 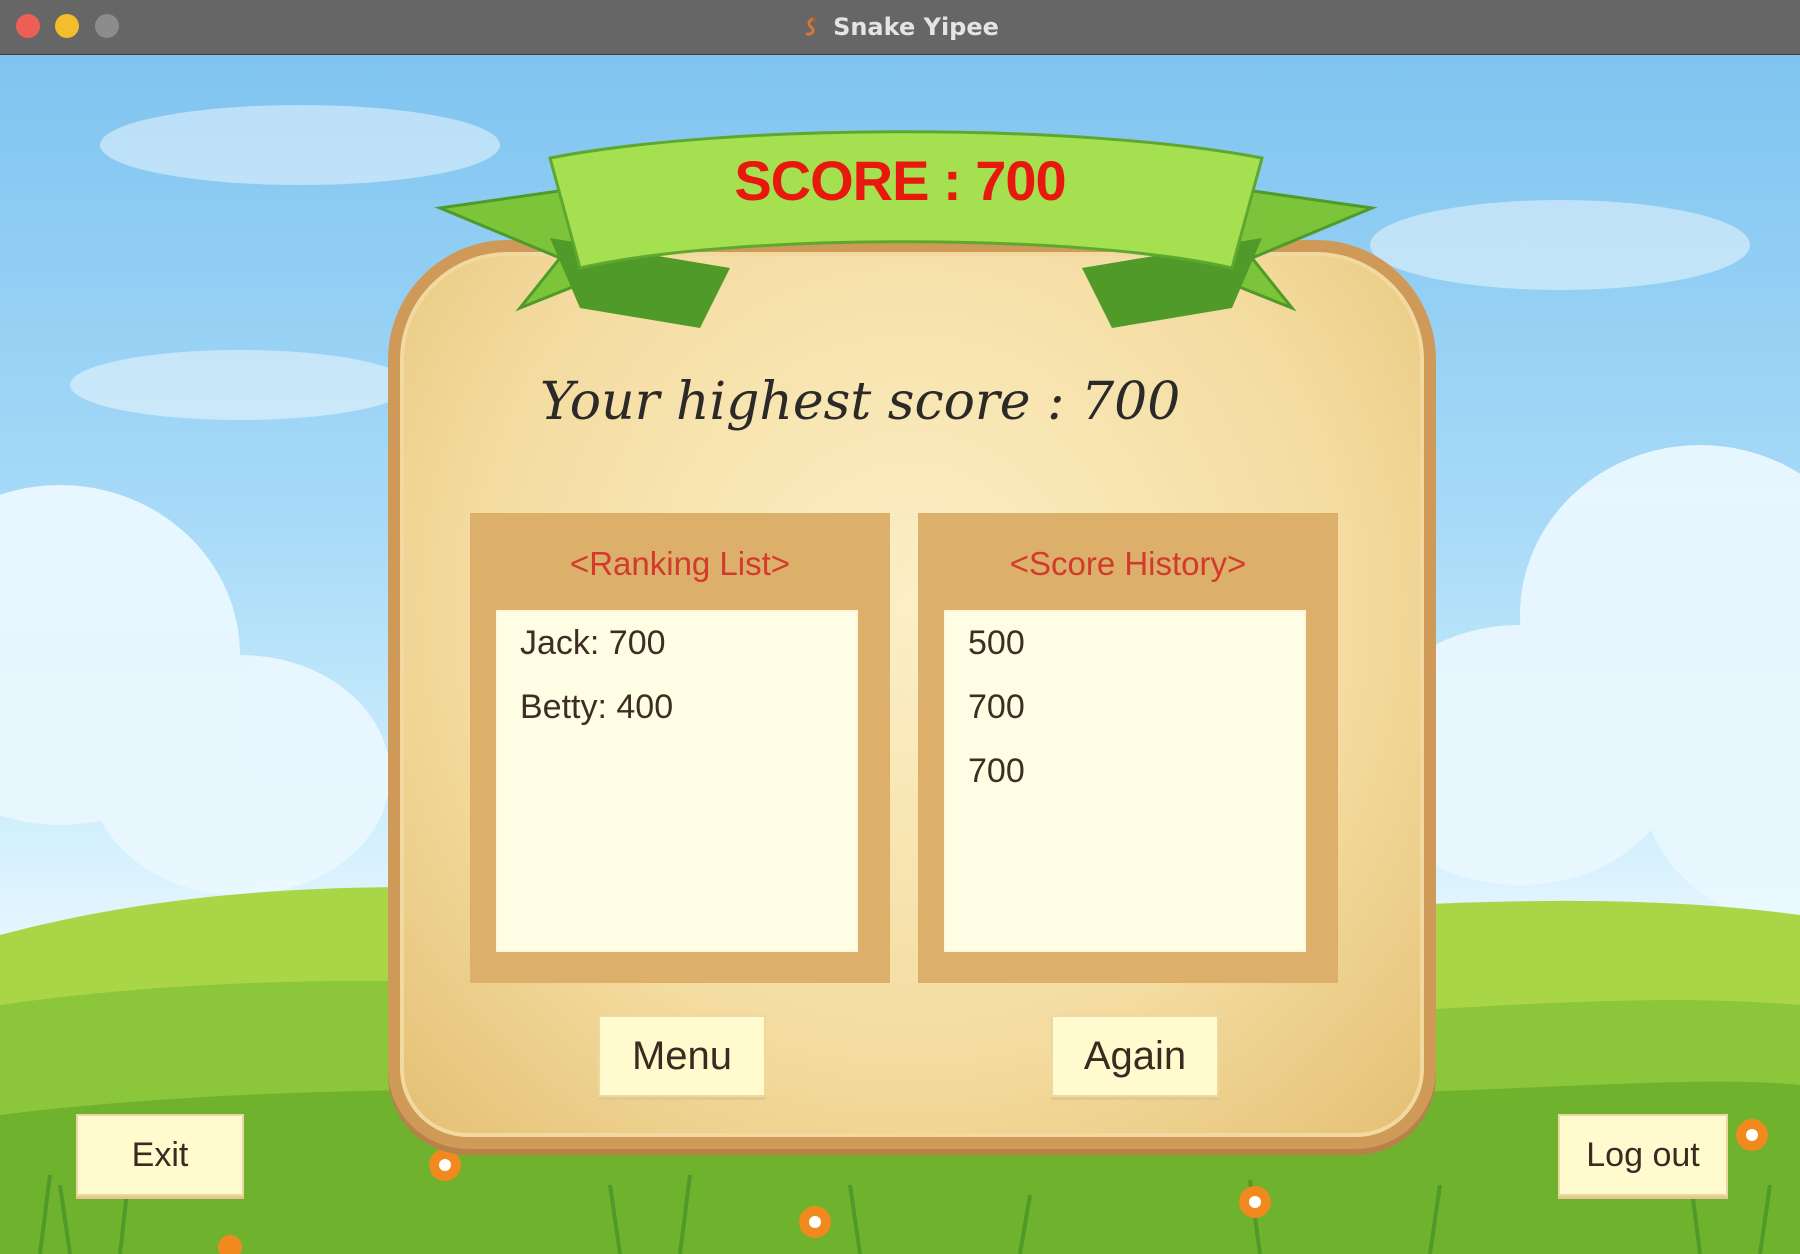 I want to click on snake-icon, so click(x=811, y=26).